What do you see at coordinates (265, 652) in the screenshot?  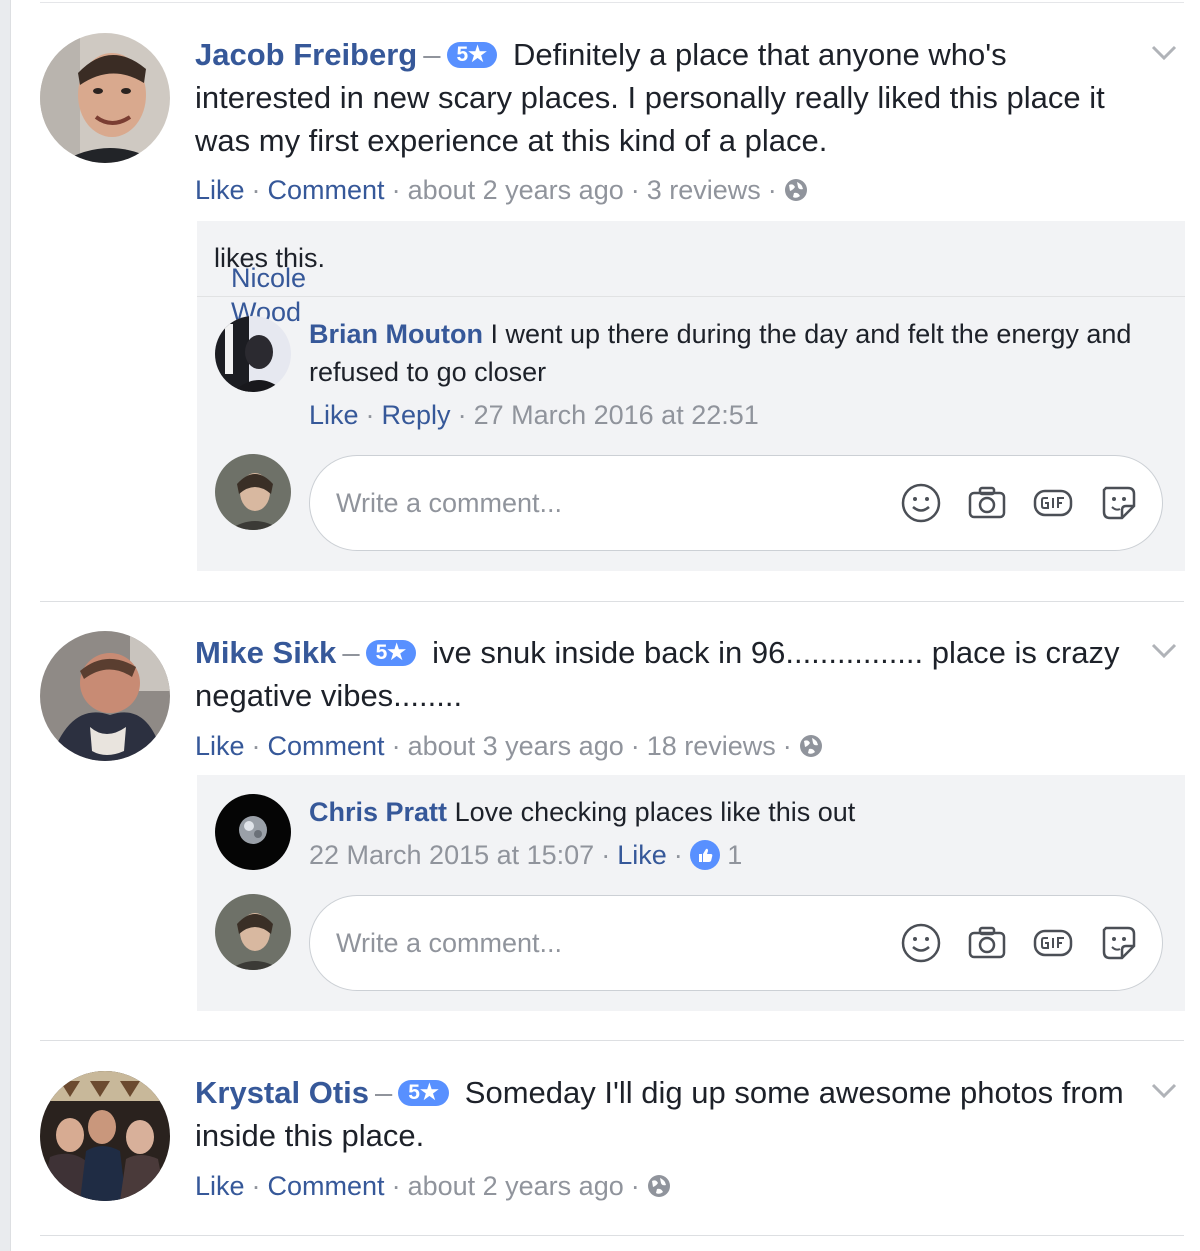 I see `review-author: Mike Sikk` at bounding box center [265, 652].